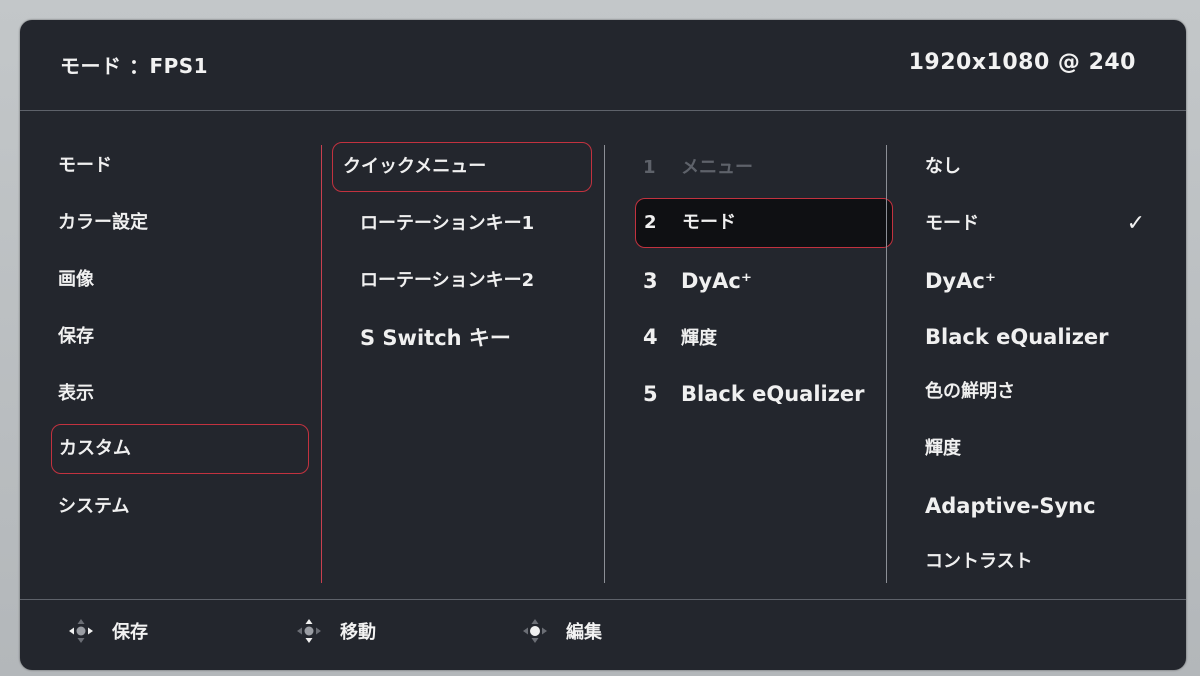 The height and width of the screenshot is (676, 1200). Describe the element at coordinates (130, 632) in the screenshot. I see `hint-label: 保存` at that location.